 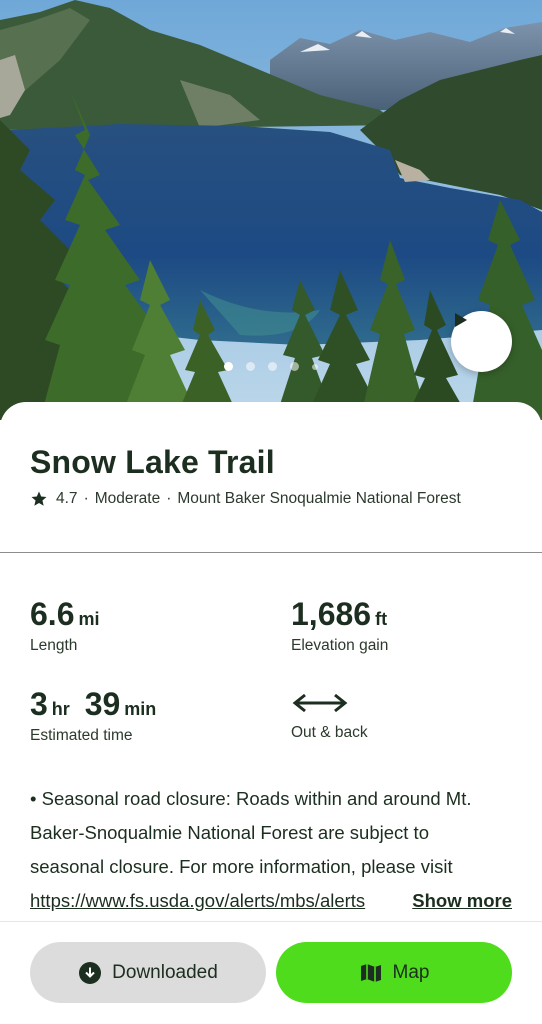 What do you see at coordinates (320, 703) in the screenshot?
I see `double-arrow-icon` at bounding box center [320, 703].